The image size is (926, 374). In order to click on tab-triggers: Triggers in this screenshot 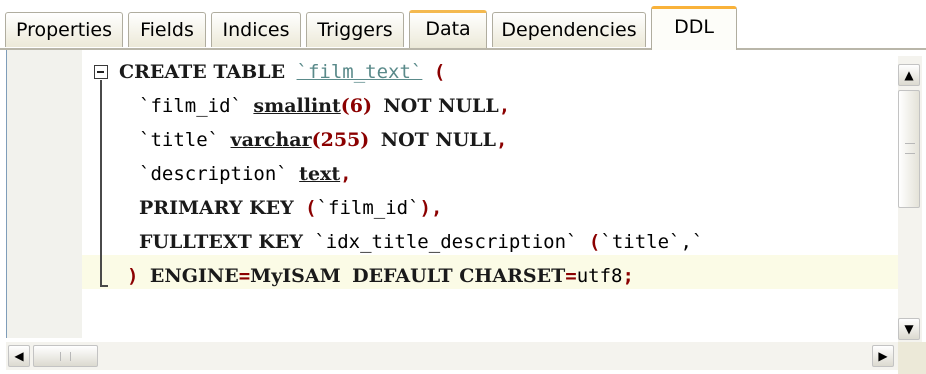, I will do `click(355, 29)`.